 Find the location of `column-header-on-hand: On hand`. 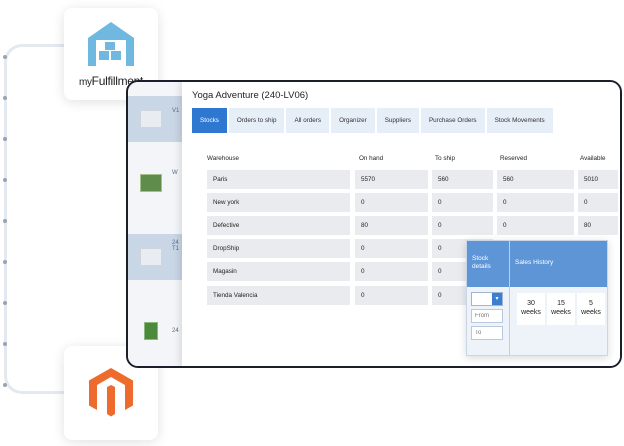

column-header-on-hand: On hand is located at coordinates (371, 158).